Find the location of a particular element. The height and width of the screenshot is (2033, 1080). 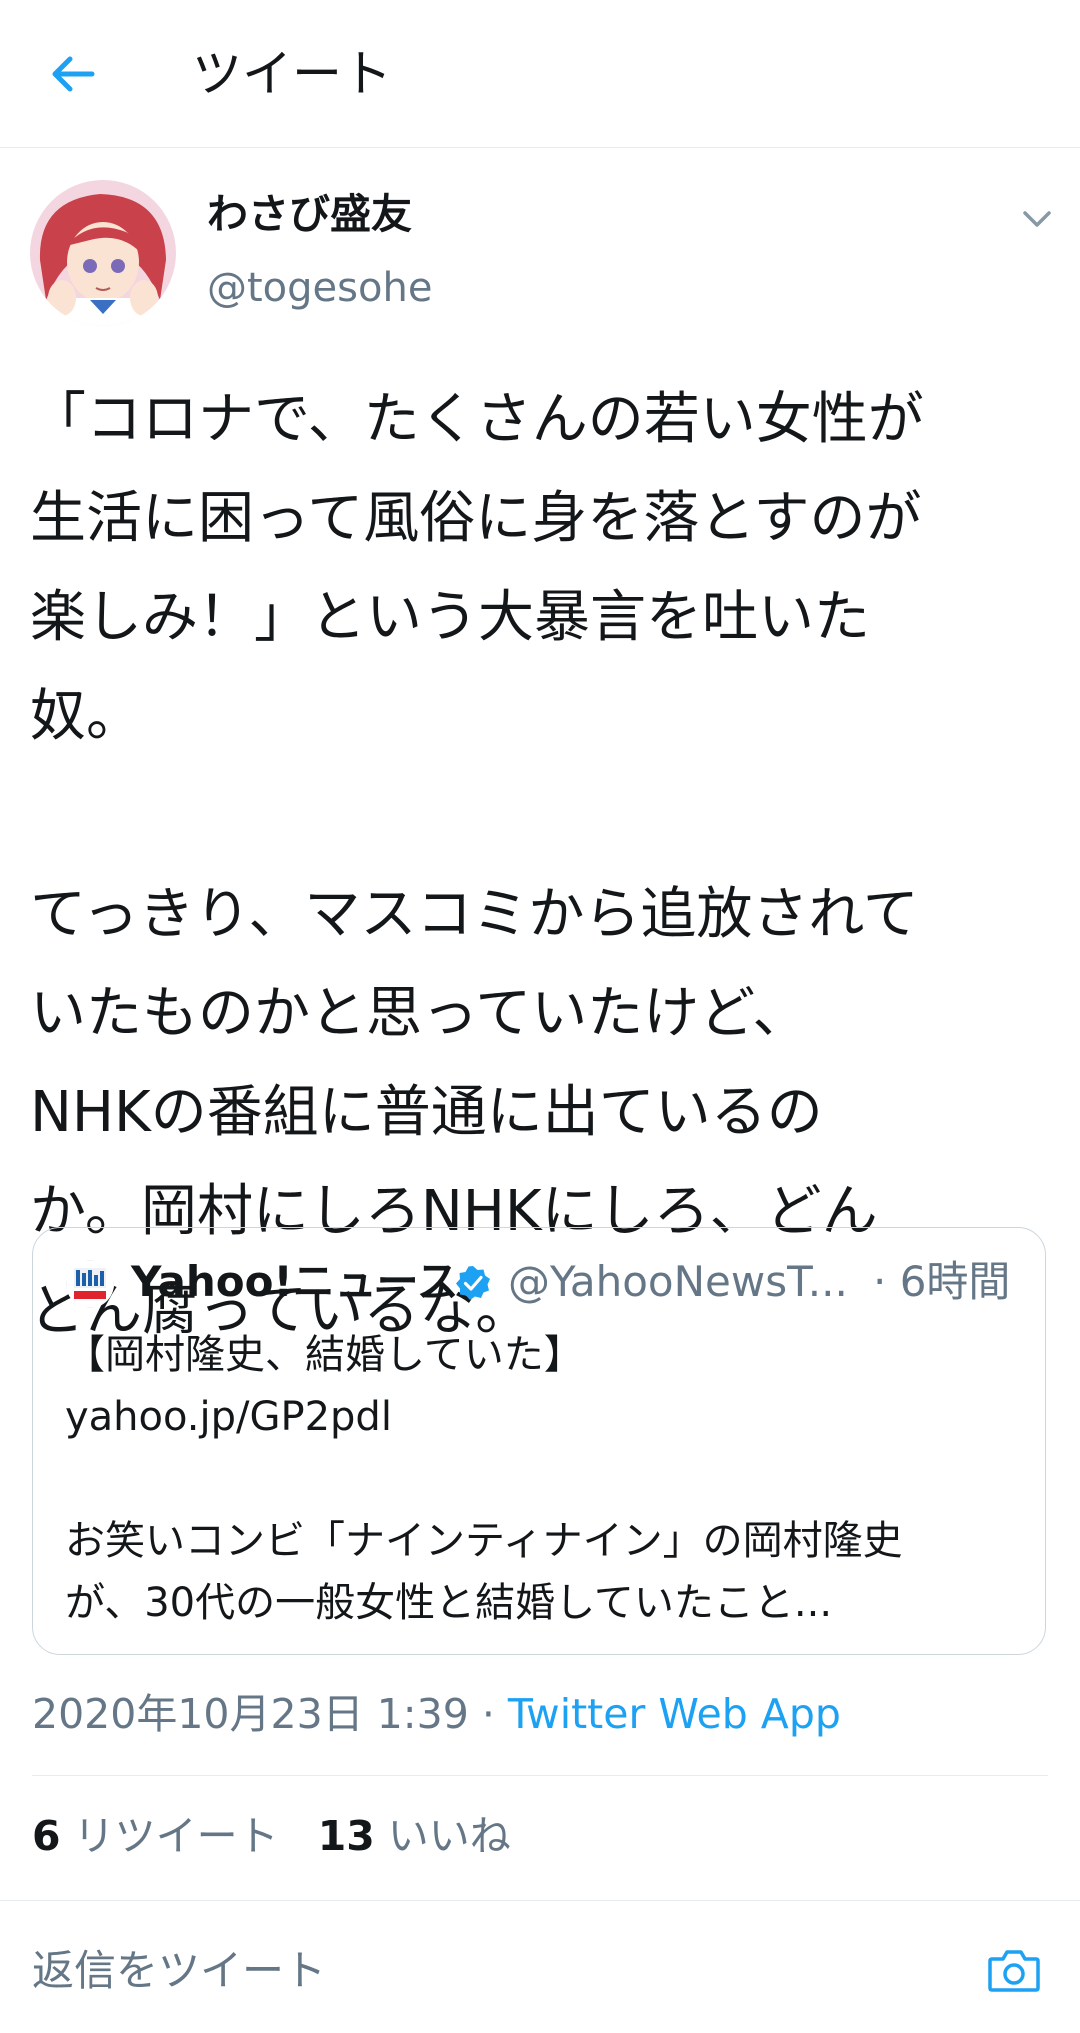

tweet-meta: 2020年10月23日 1:39 · Twitter Web App is located at coordinates (436, 1714).